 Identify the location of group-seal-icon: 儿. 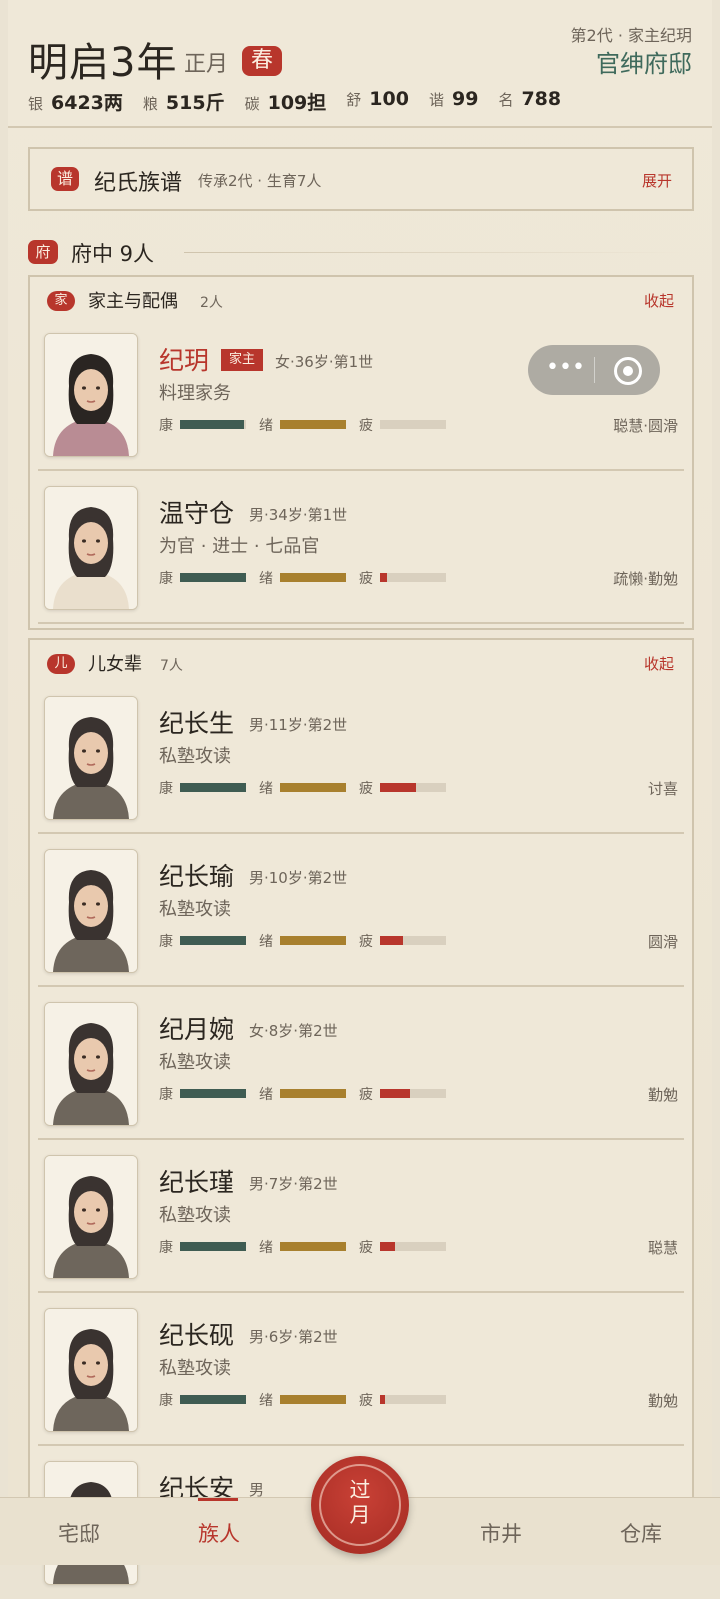
(61, 664).